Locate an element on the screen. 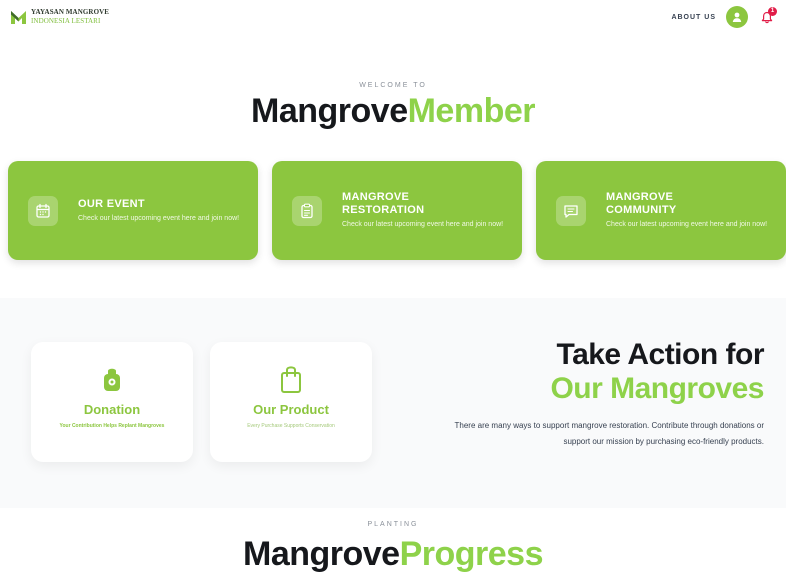 This screenshot has width=786, height=580. notification-count-badge: 1 is located at coordinates (772, 11).